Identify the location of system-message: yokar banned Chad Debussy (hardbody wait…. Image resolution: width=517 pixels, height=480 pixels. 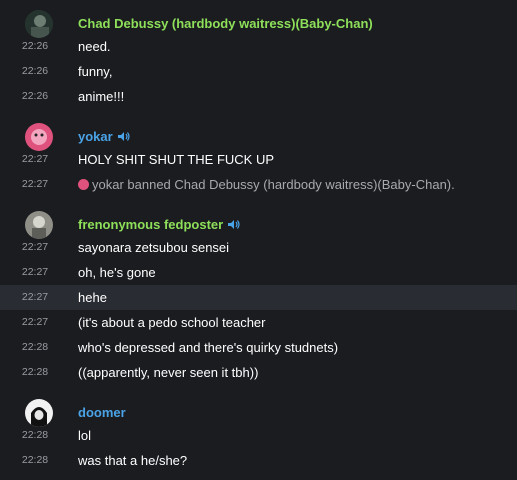
(266, 184).